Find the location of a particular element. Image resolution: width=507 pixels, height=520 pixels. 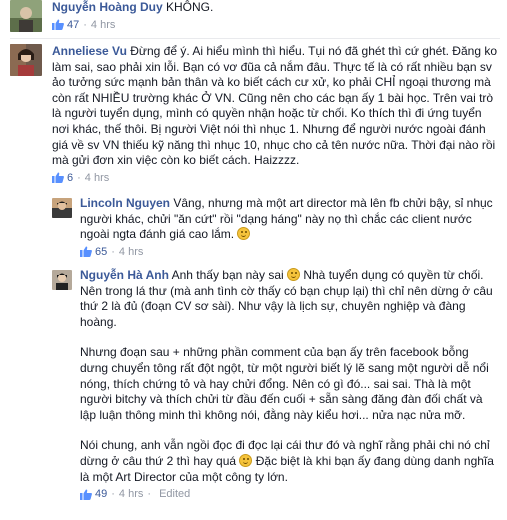

like-count: 65 is located at coordinates (101, 252).